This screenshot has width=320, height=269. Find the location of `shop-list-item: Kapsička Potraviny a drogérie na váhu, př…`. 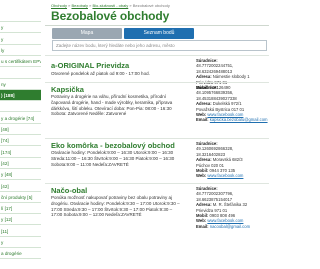

shop-list-item: Kapsička Potraviny a drogérie na váhu, př… is located at coordinates (157, 110).